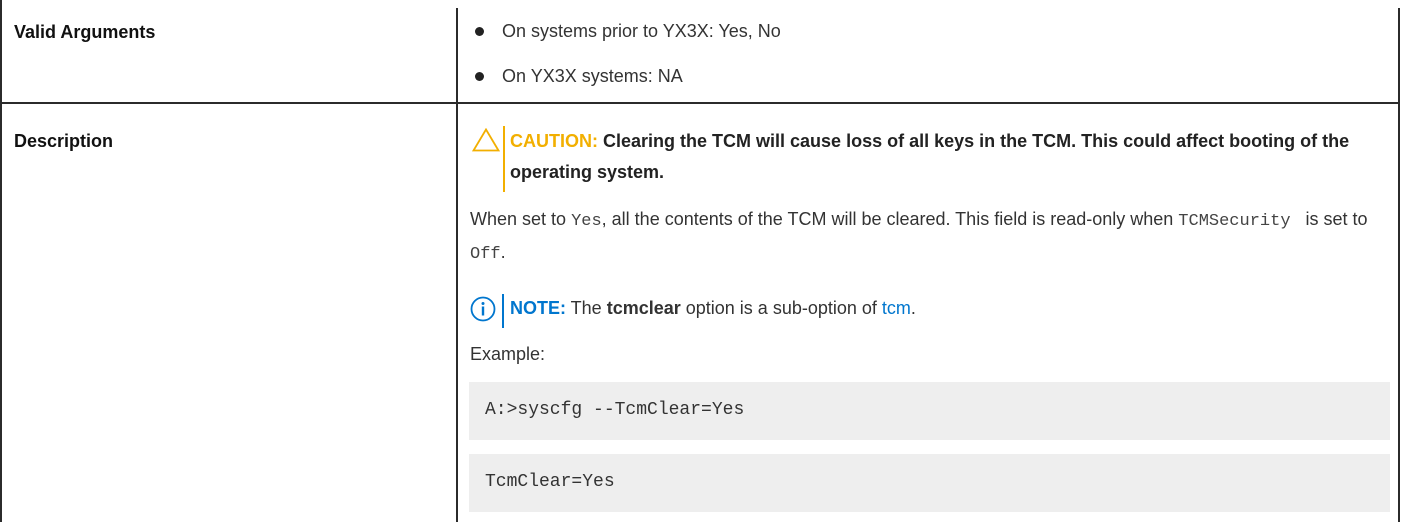 The height and width of the screenshot is (522, 1402). I want to click on inline-code-tcmsecurity: TCMSecurity, so click(1234, 221).